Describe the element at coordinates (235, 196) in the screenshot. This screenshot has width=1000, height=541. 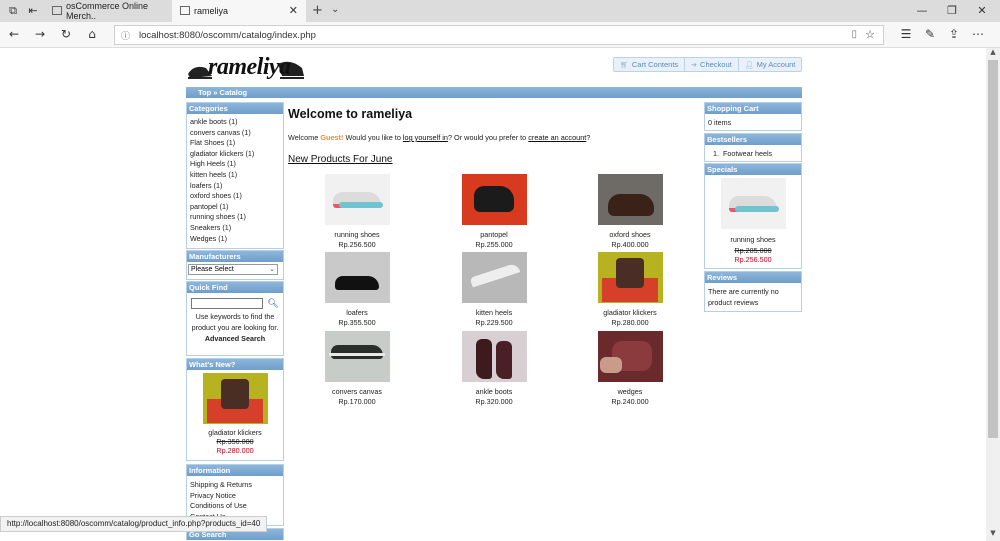
I see `category-link: oxford shoes (1)` at that location.